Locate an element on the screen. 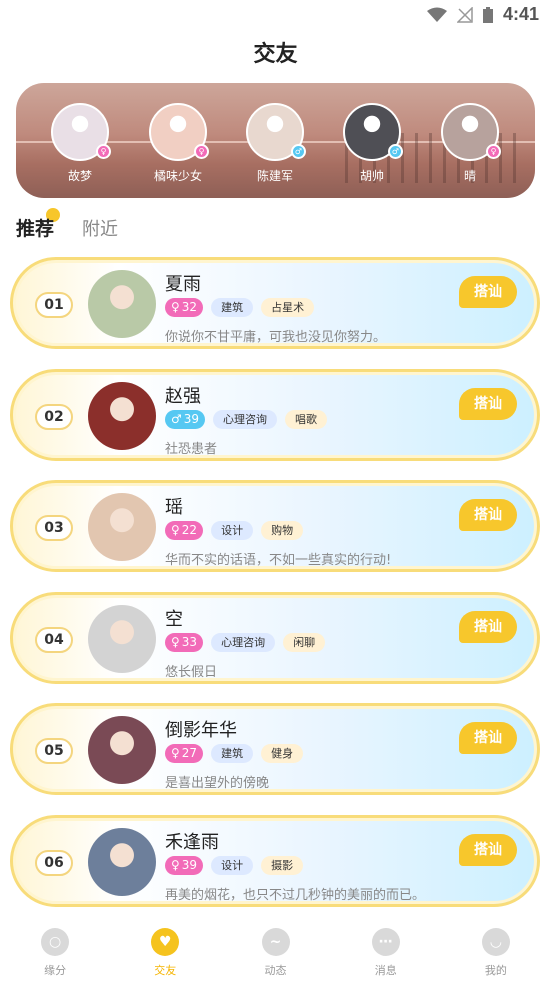  age-badge: ♀ 27 is located at coordinates (184, 753).